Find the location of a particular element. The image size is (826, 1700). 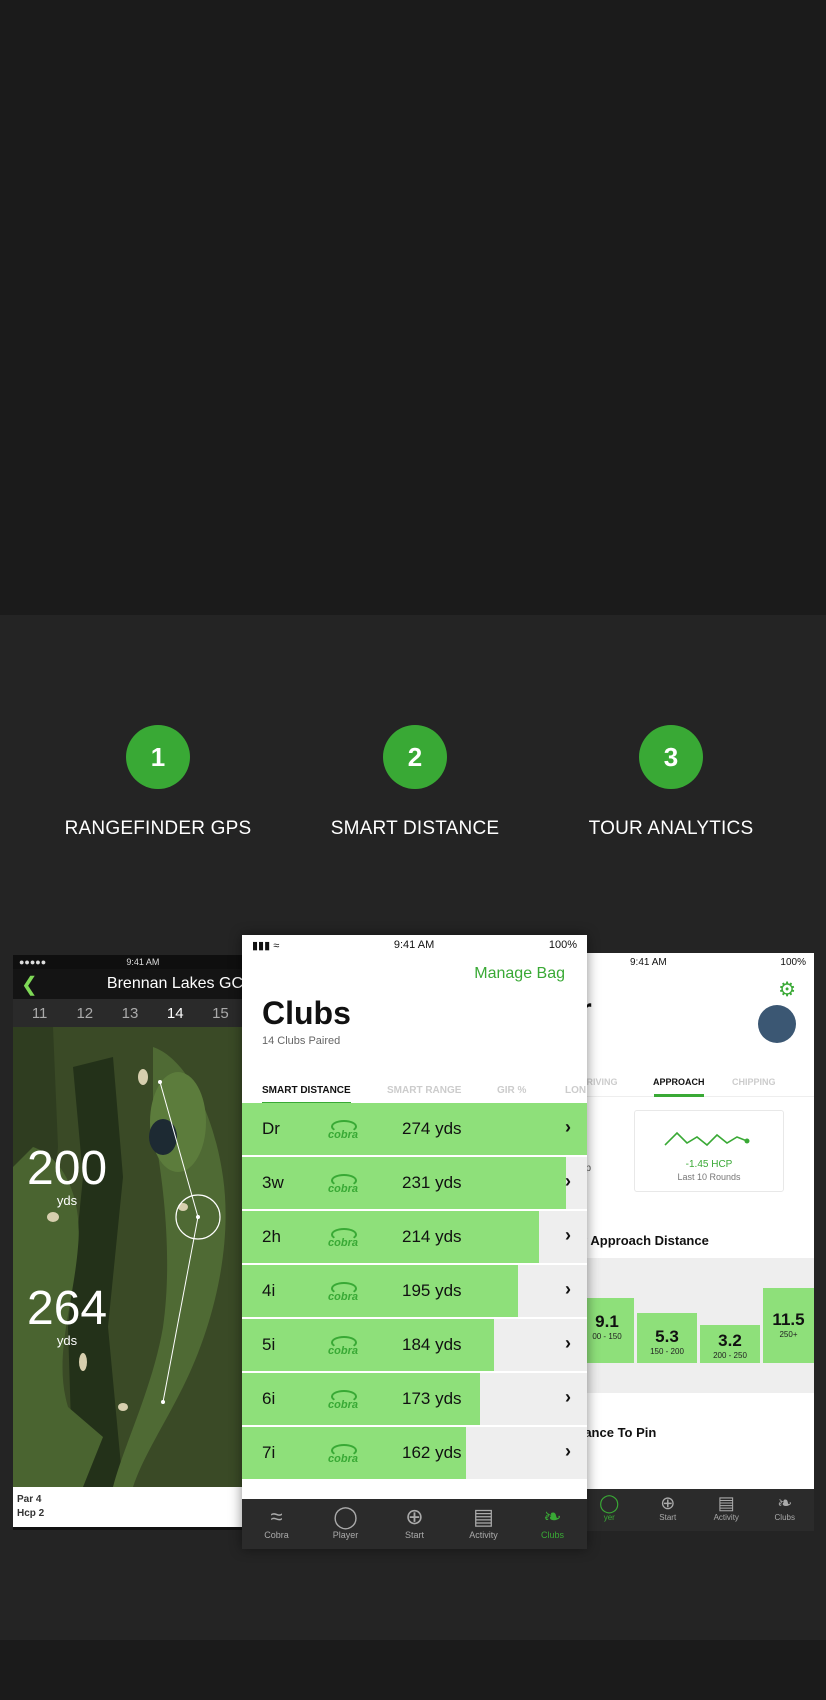

par-label: Par 4 is located at coordinates (29, 1499).